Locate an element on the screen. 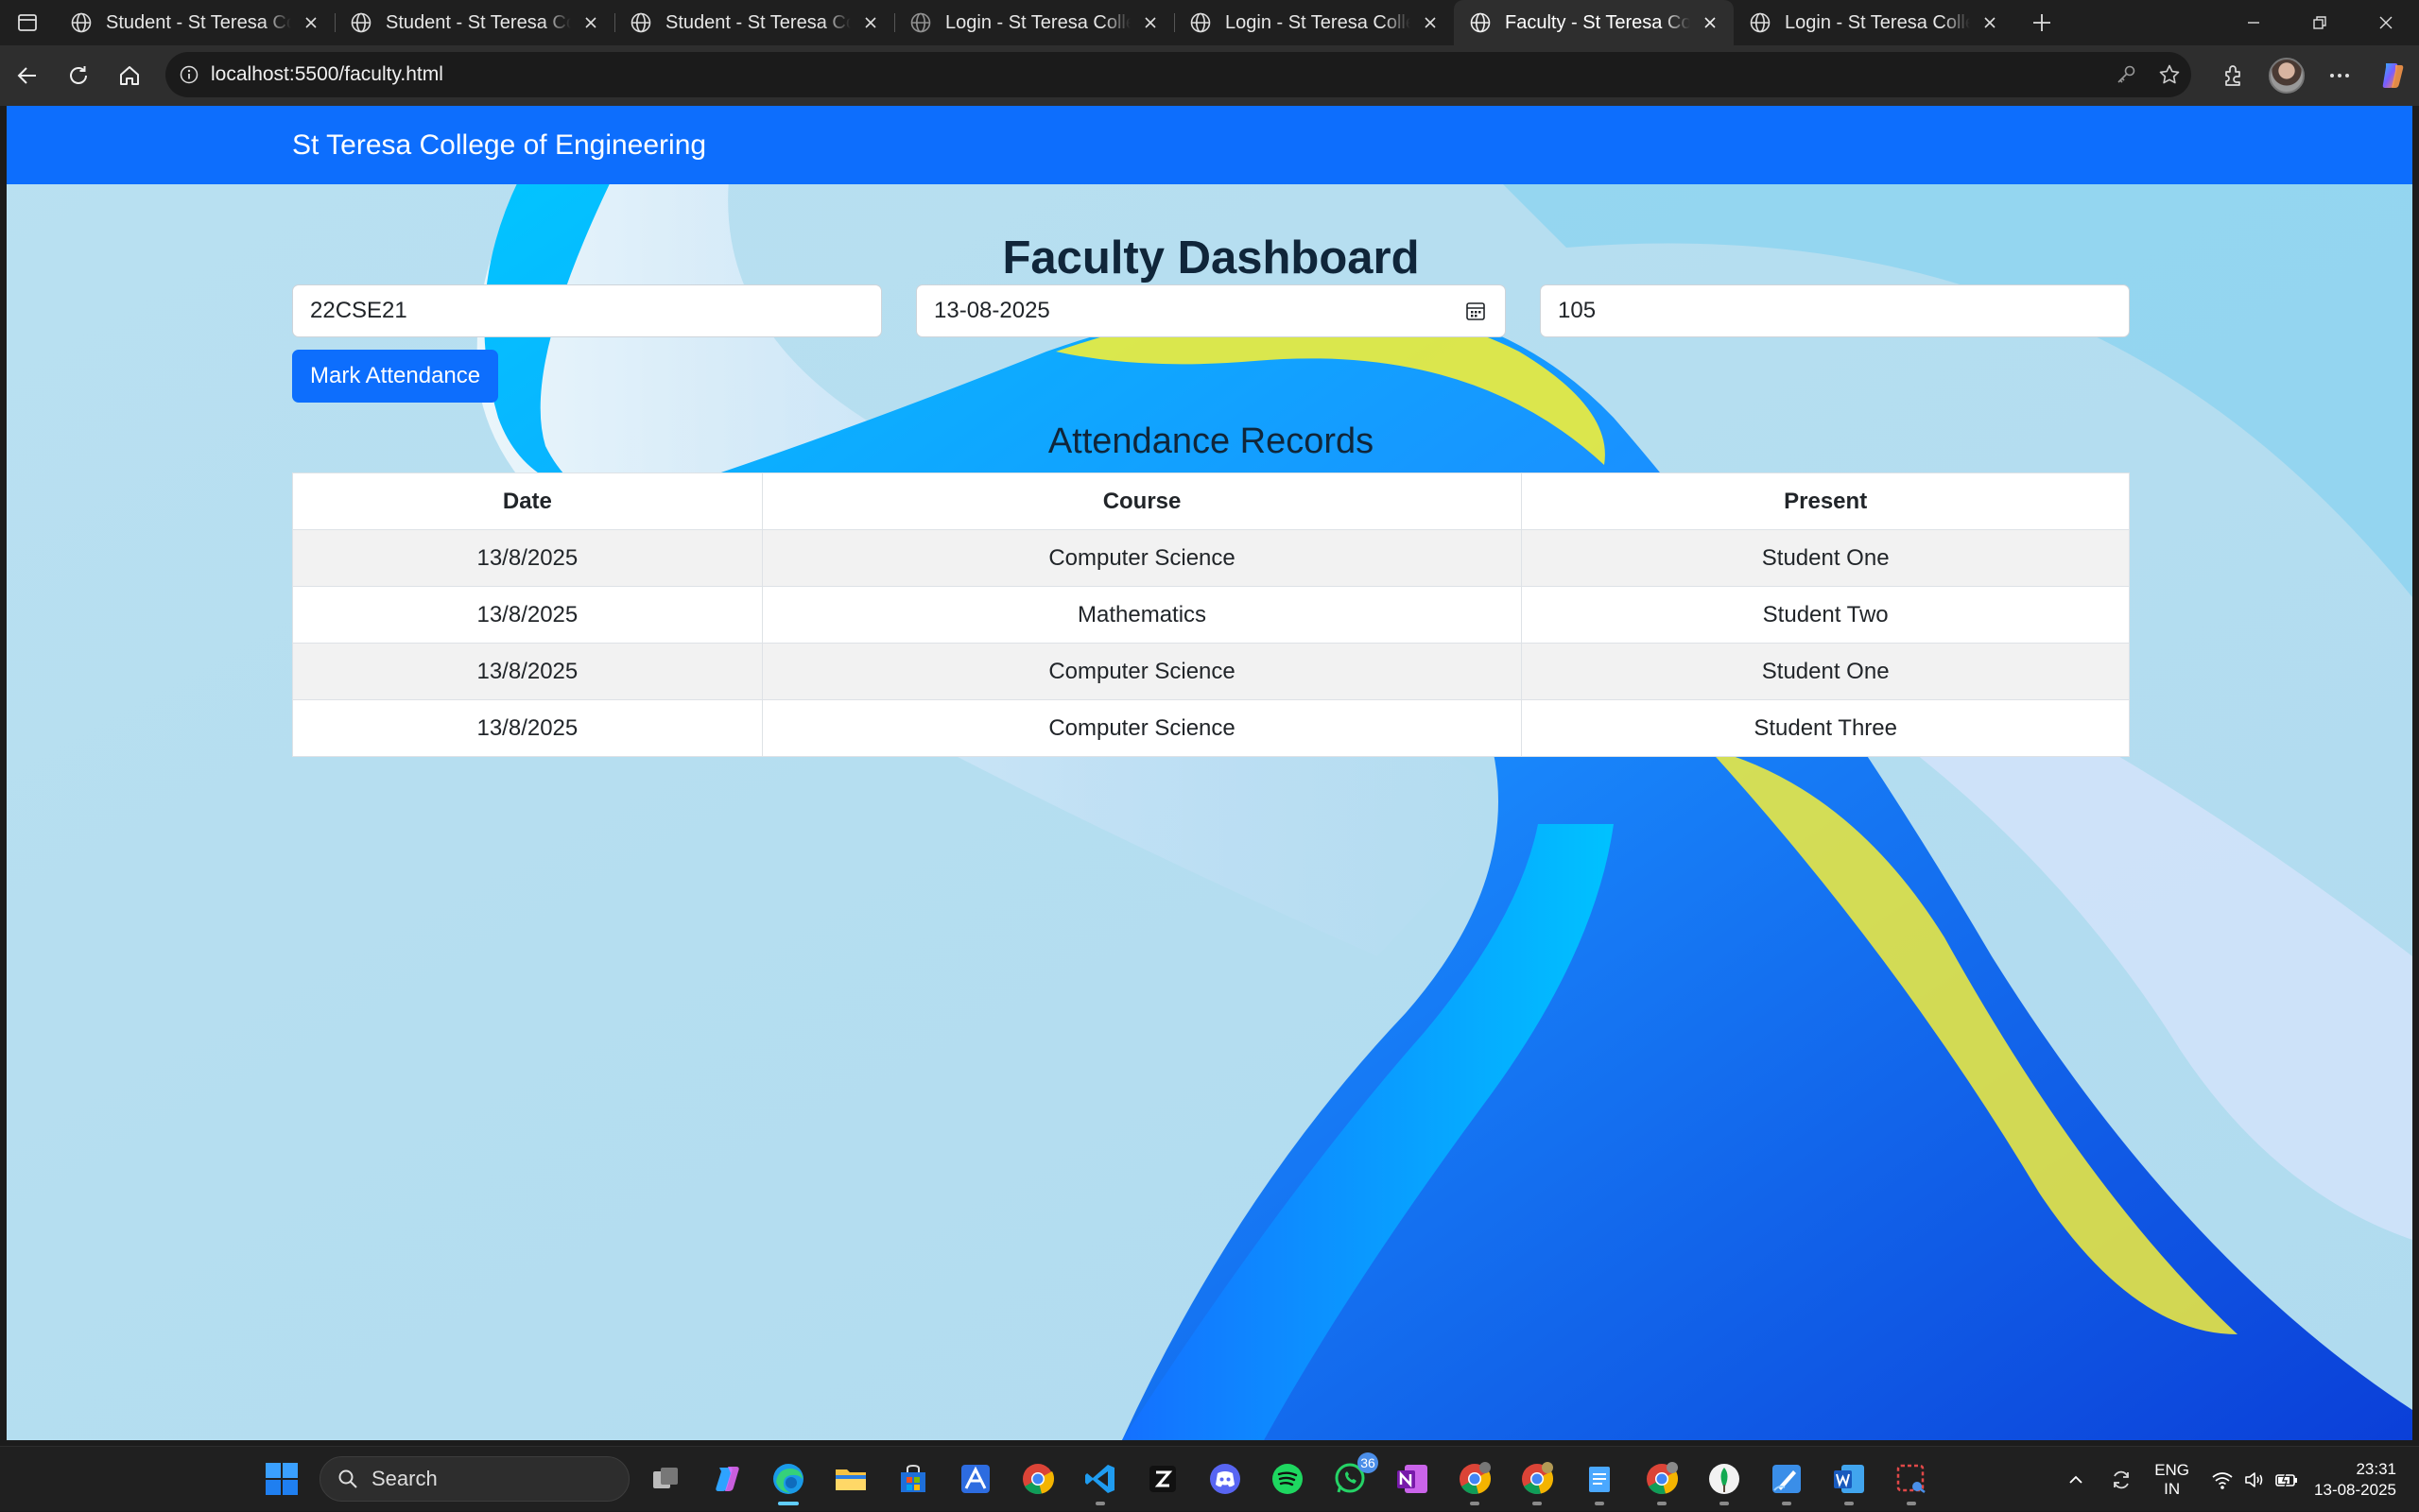  address-bar: localhost:5500/faculty.html is located at coordinates (1178, 74).